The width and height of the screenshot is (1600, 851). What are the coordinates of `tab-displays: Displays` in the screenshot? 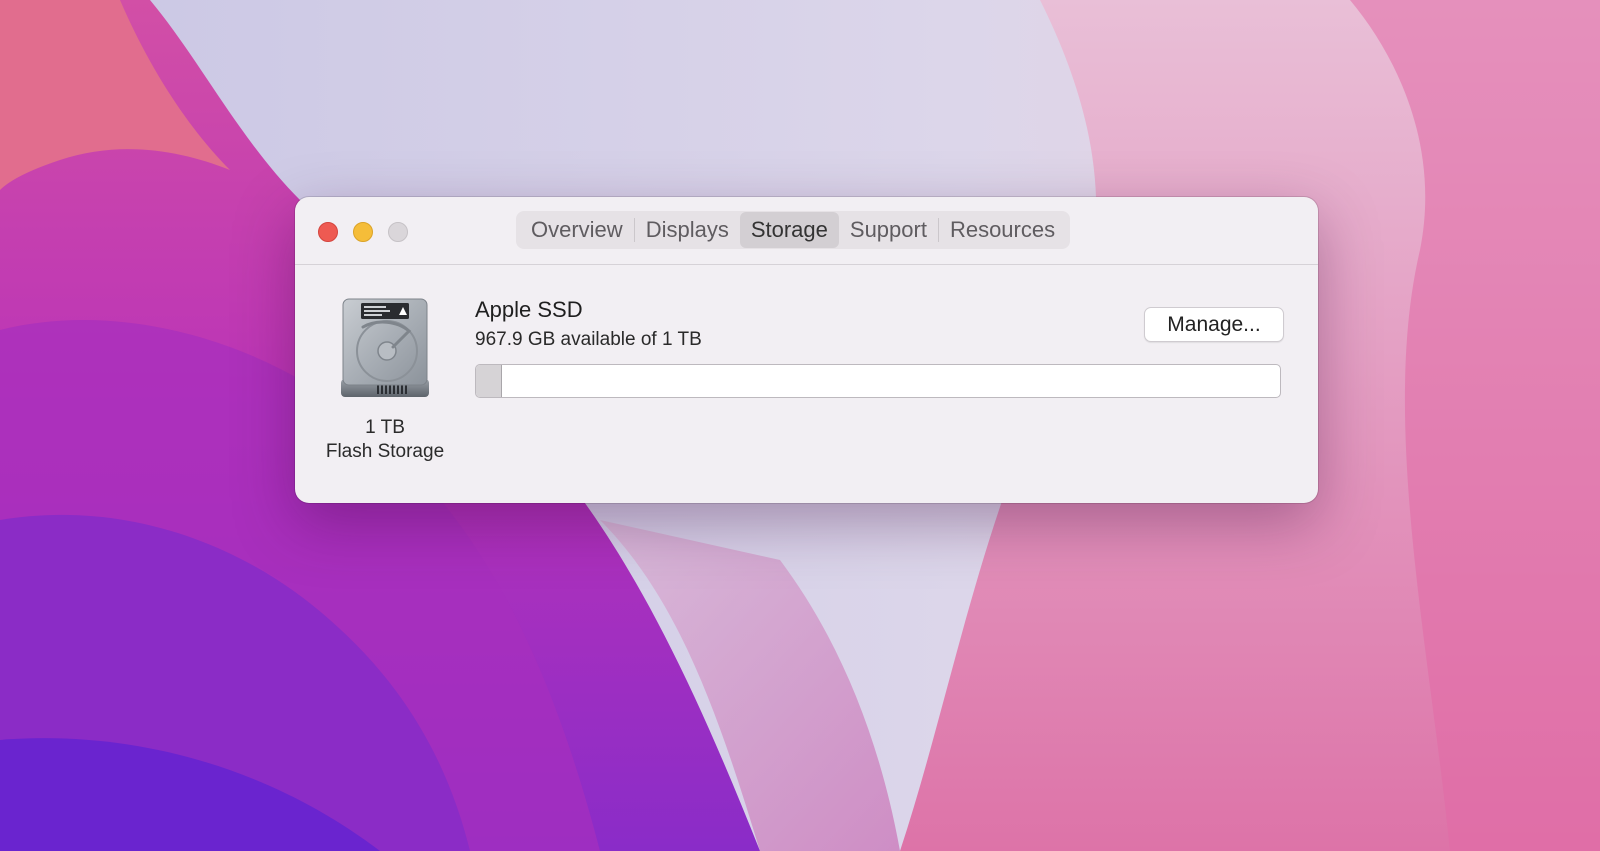 It's located at (687, 230).